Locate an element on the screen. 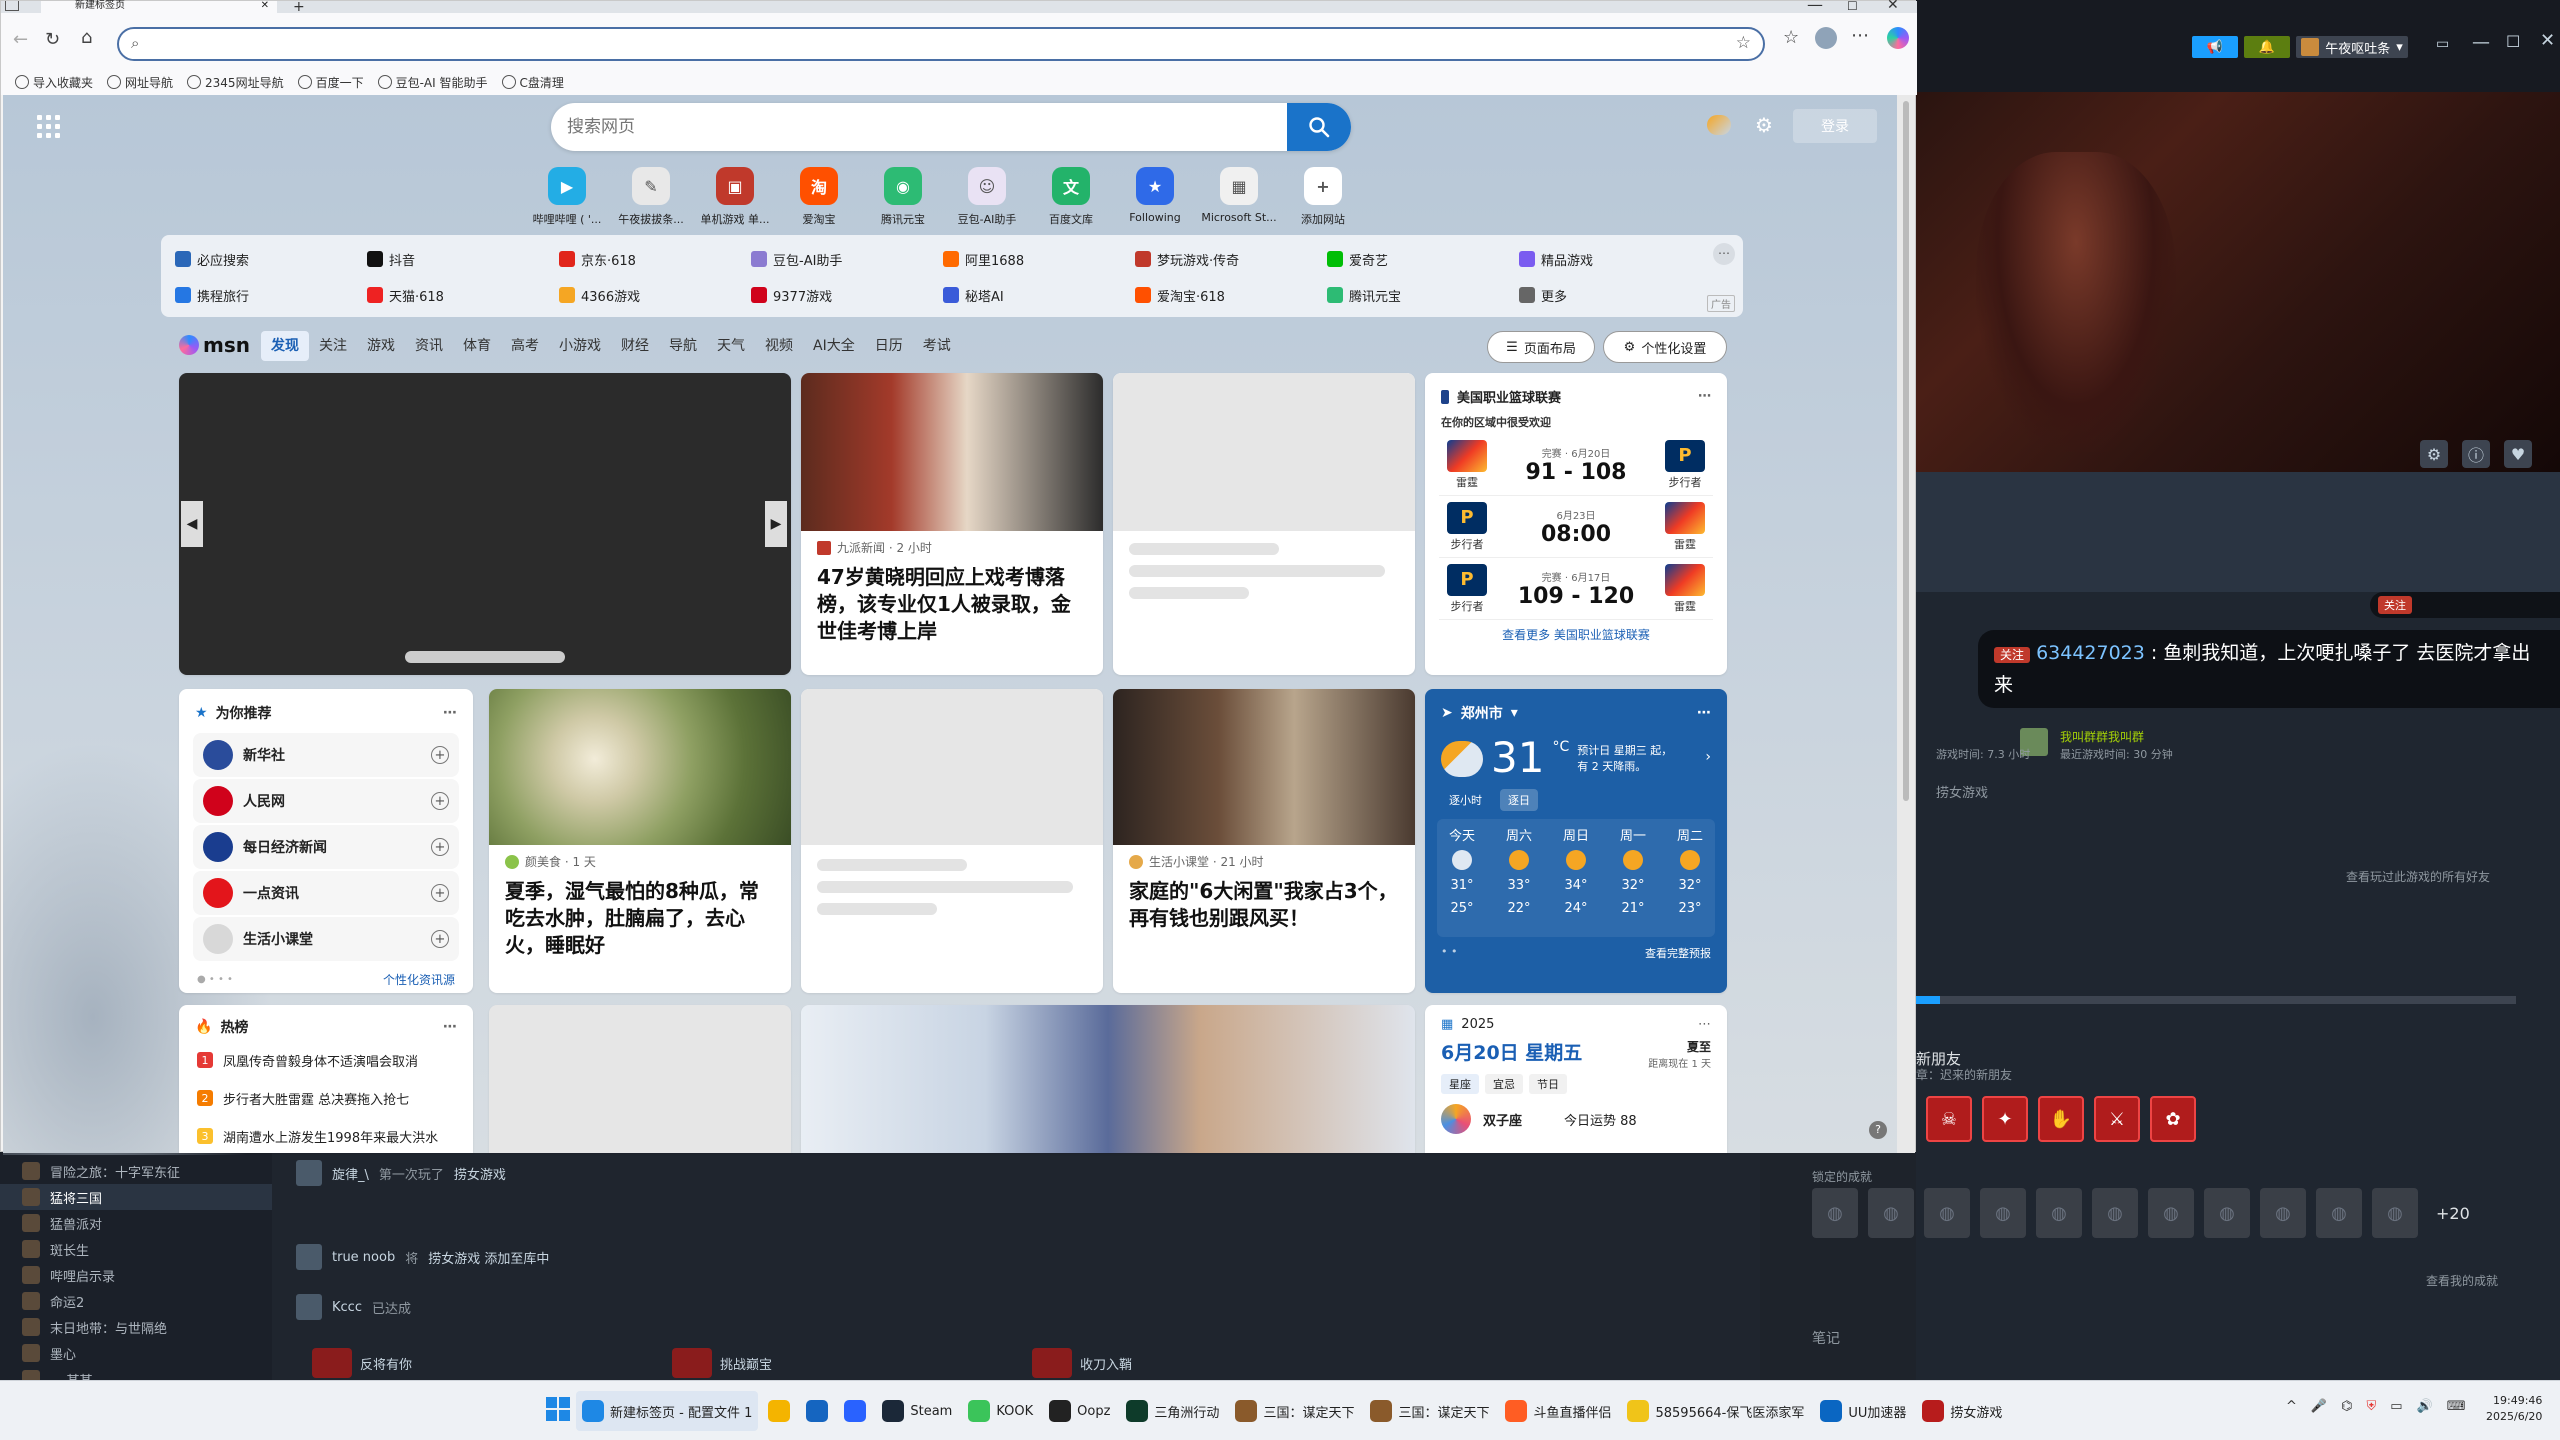 The image size is (2560, 1440). msn-tab: 游戏 is located at coordinates (381, 346).